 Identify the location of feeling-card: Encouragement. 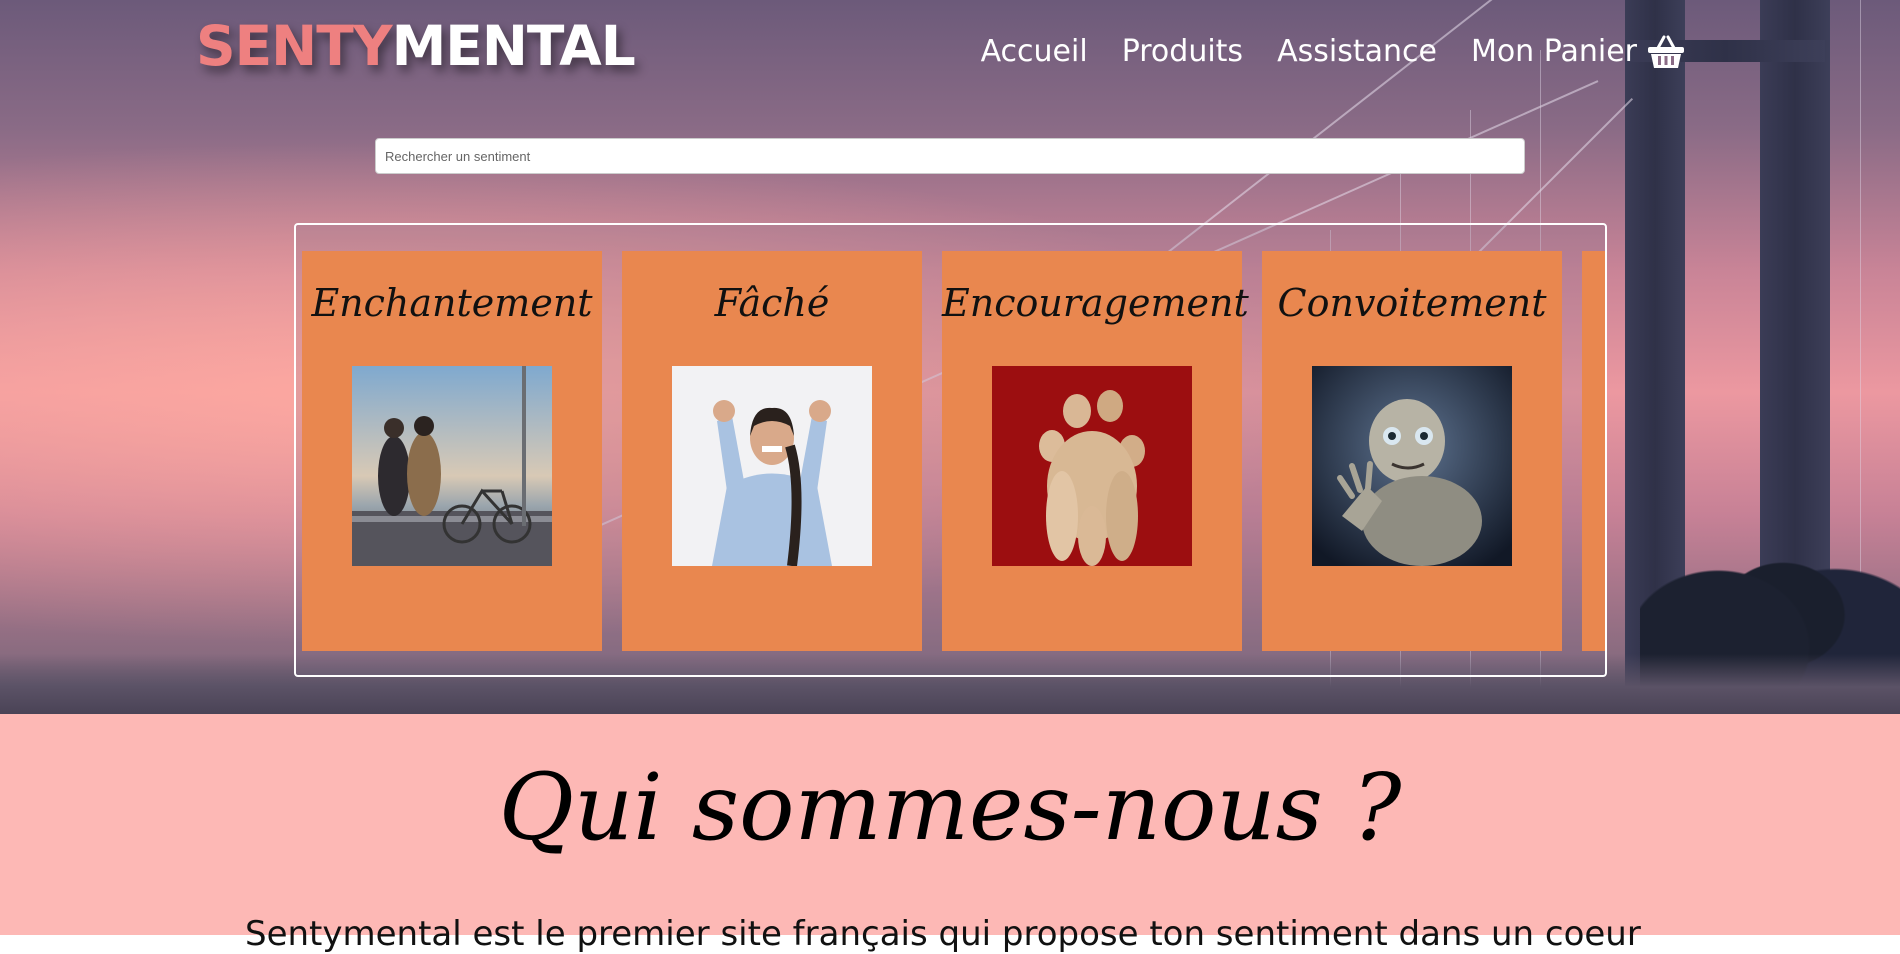
(1095, 451).